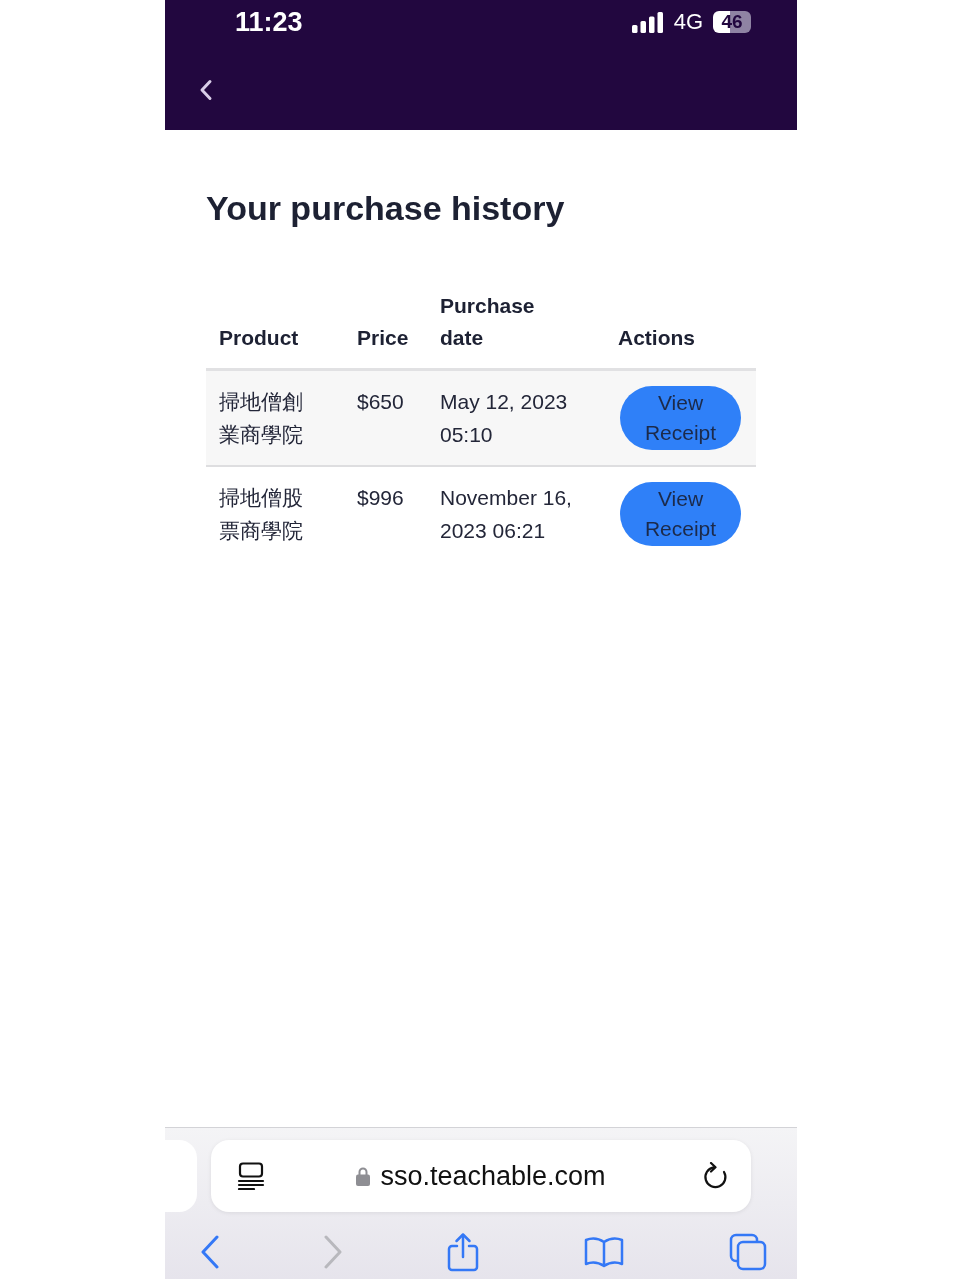 This screenshot has width=960, height=1279. Describe the element at coordinates (275, 513) in the screenshot. I see `product-cell: 掃地僧股票商學院` at that location.